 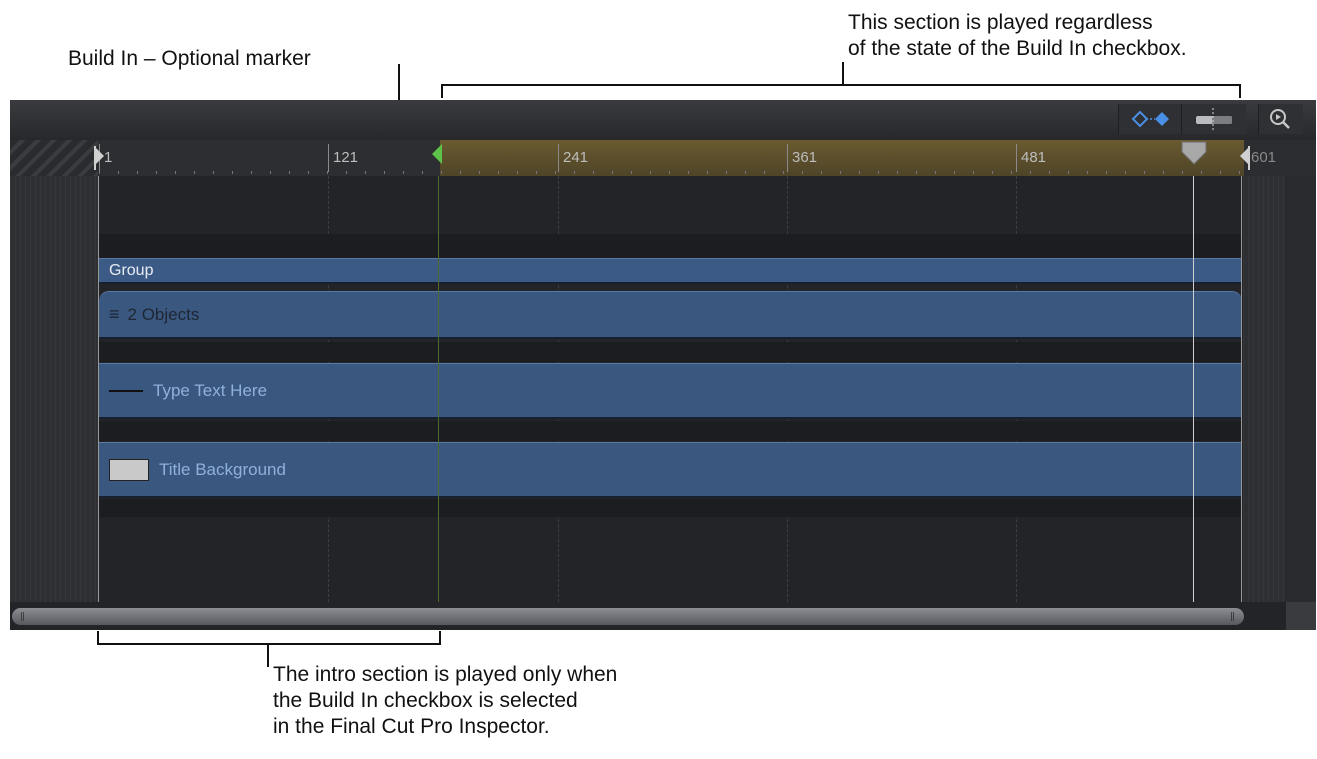 What do you see at coordinates (1244, 158) in the screenshot?
I see `play-range-out-marker` at bounding box center [1244, 158].